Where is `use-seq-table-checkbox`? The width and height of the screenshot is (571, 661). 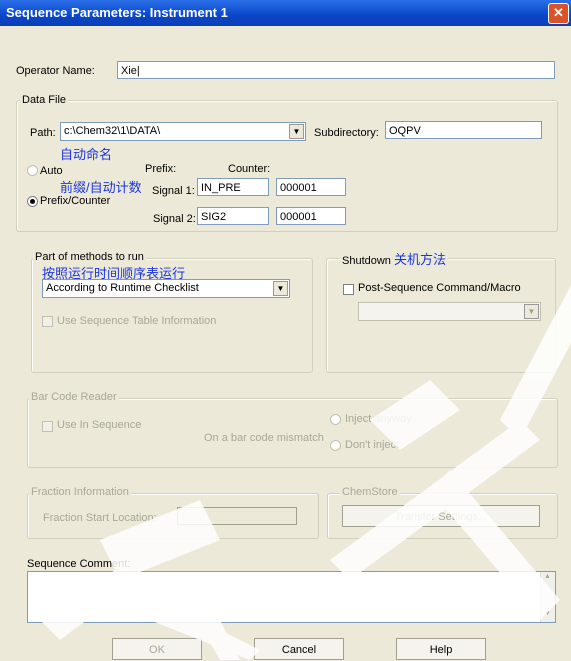
use-seq-table-checkbox is located at coordinates (47, 321).